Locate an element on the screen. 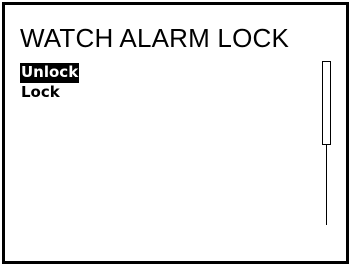 The image size is (350, 264). option-row-lock: Lock is located at coordinates (49, 93).